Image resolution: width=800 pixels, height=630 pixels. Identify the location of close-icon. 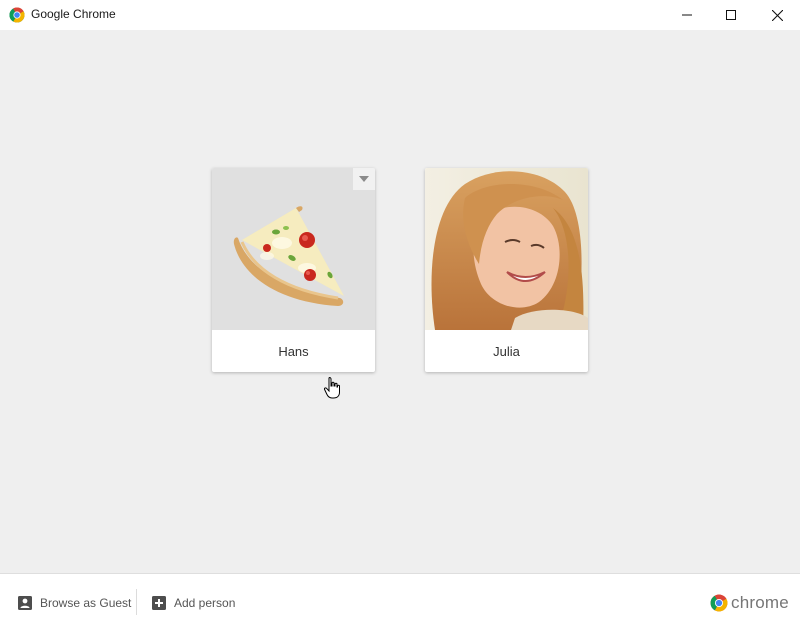
(777, 15).